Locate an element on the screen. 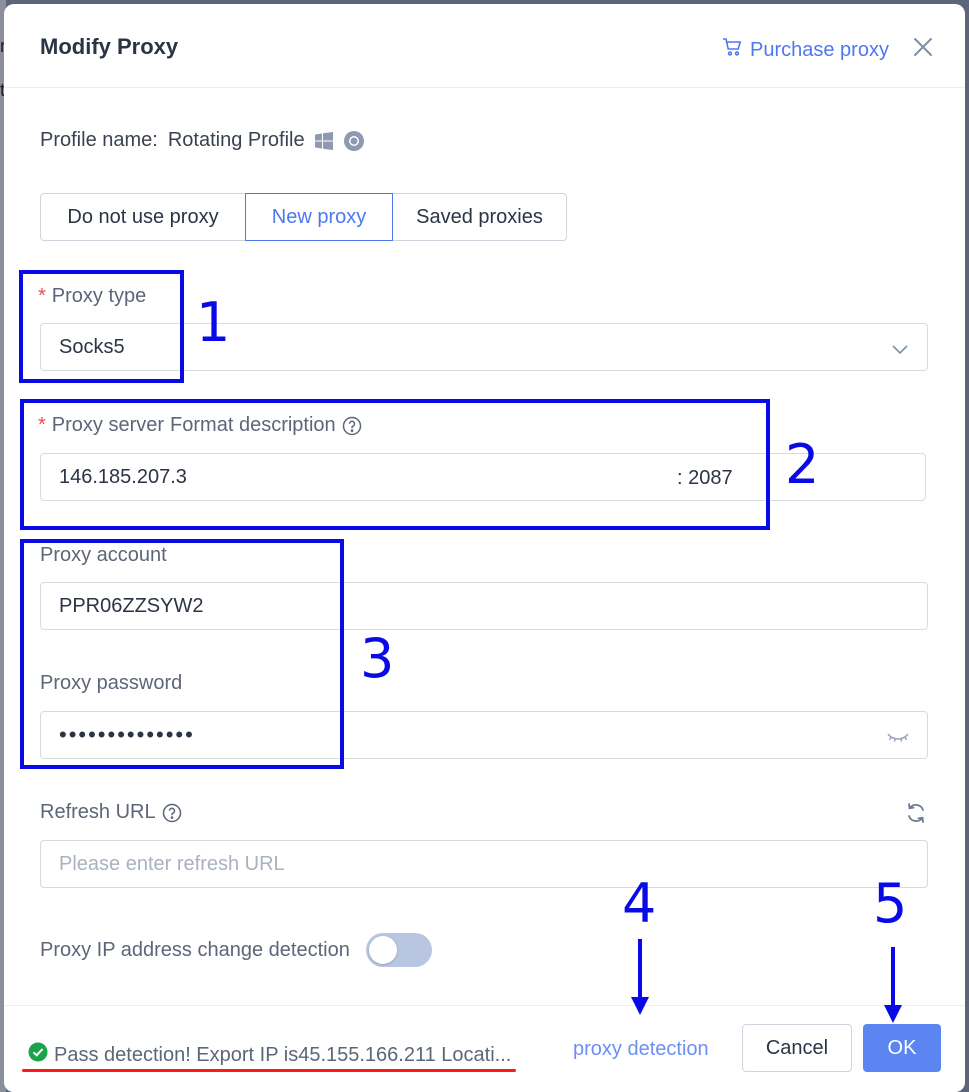 The width and height of the screenshot is (969, 1092). dialog-header: Modify Proxy Purchase proxy is located at coordinates (484, 46).